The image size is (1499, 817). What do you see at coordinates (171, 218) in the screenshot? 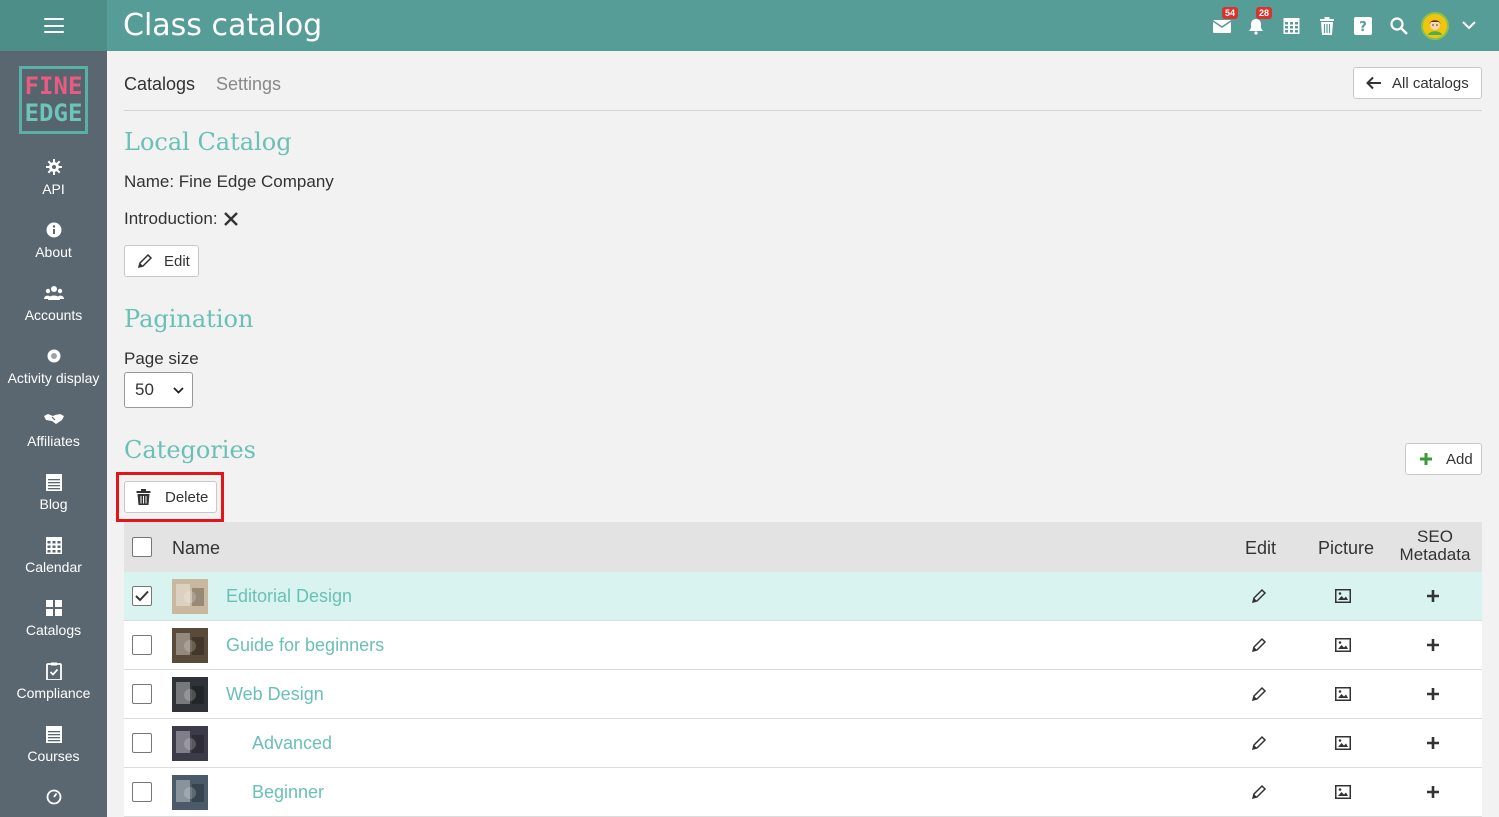
I see `introduction-label: Introduction:` at bounding box center [171, 218].